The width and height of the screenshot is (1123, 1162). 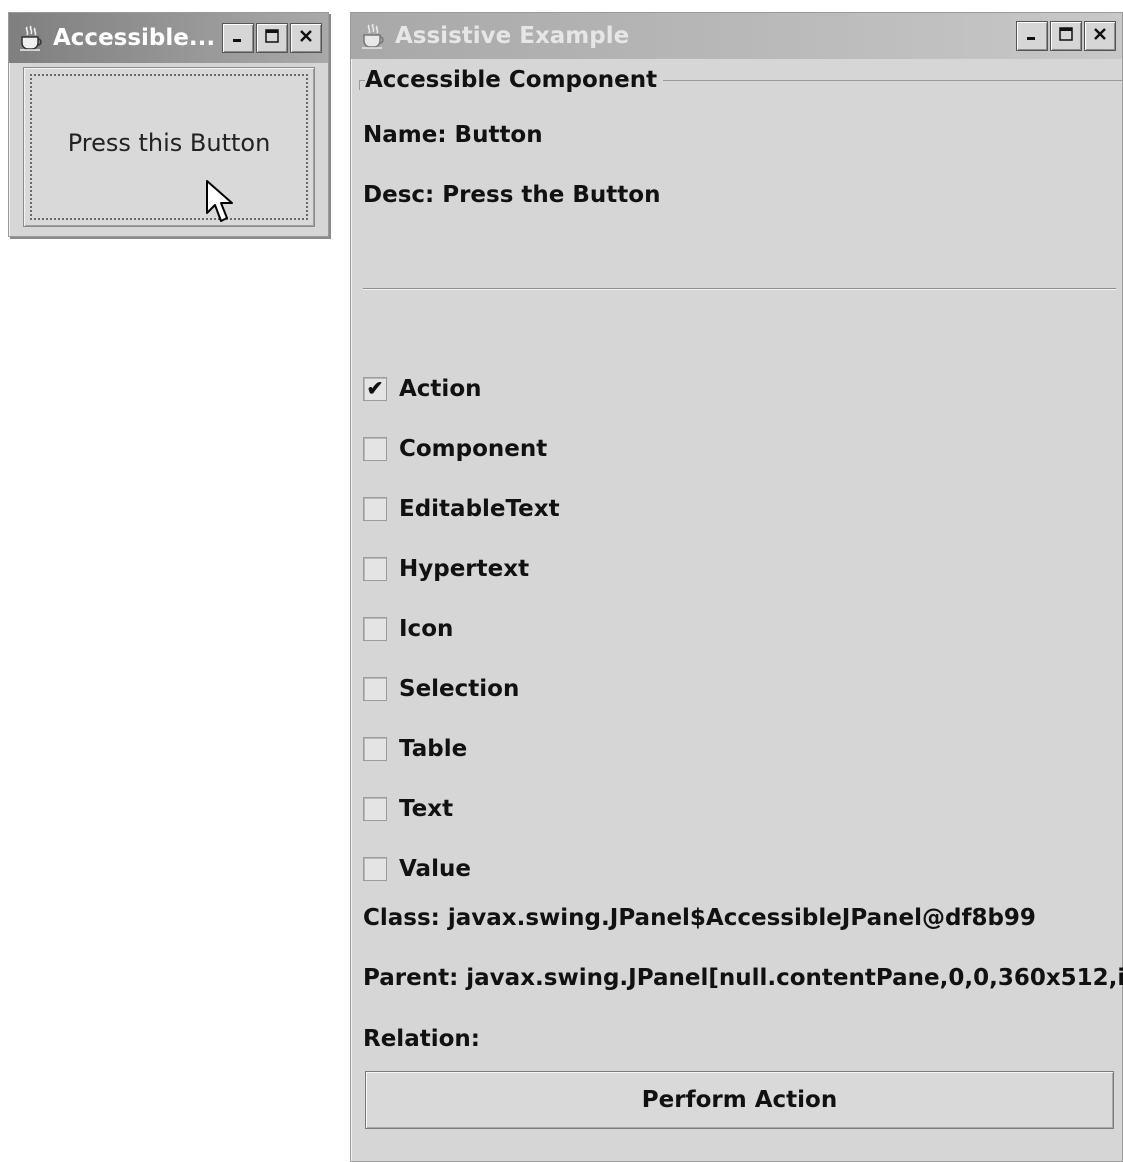 I want to click on checkbox-label: Hypertext, so click(x=464, y=569).